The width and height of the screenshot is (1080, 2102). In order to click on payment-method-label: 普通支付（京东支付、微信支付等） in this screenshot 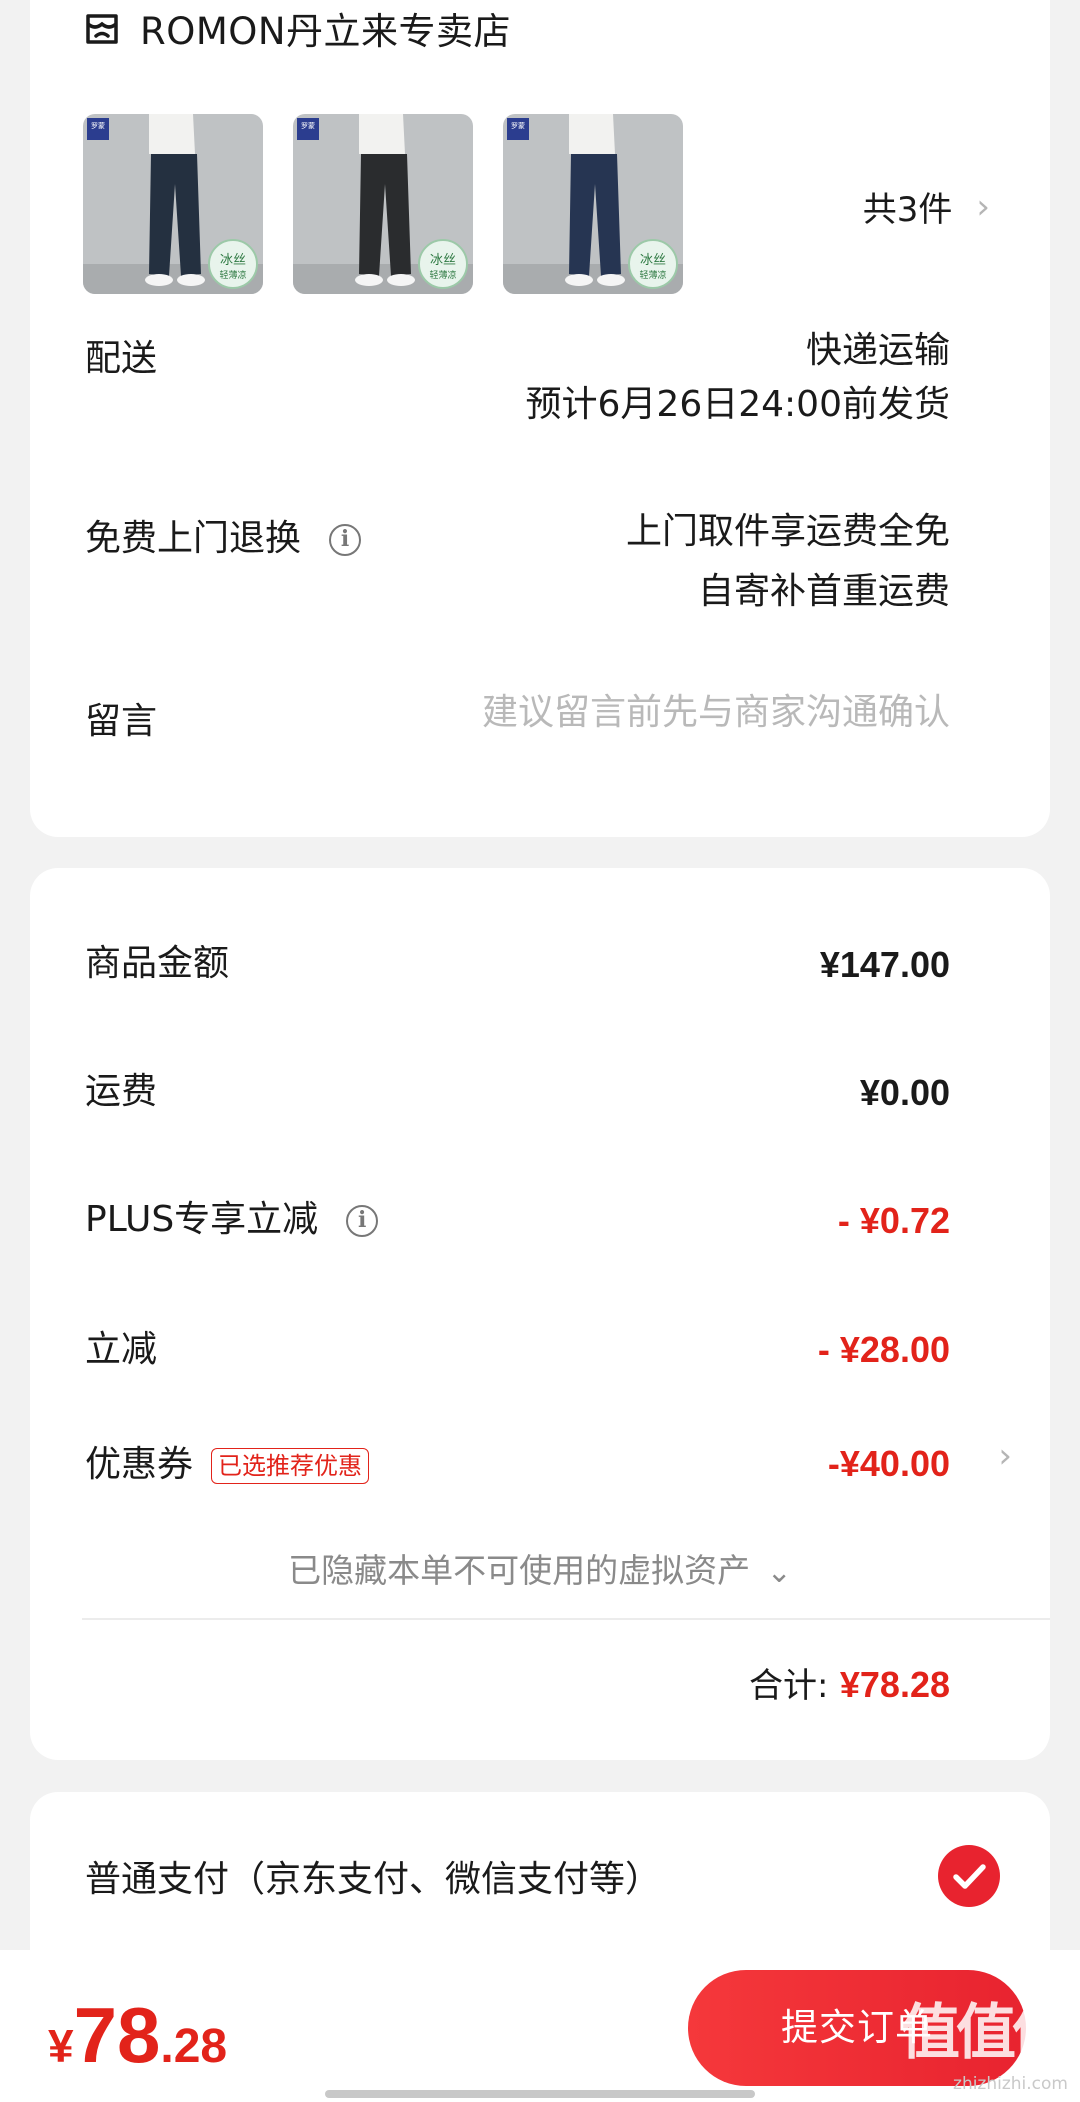, I will do `click(373, 1876)`.